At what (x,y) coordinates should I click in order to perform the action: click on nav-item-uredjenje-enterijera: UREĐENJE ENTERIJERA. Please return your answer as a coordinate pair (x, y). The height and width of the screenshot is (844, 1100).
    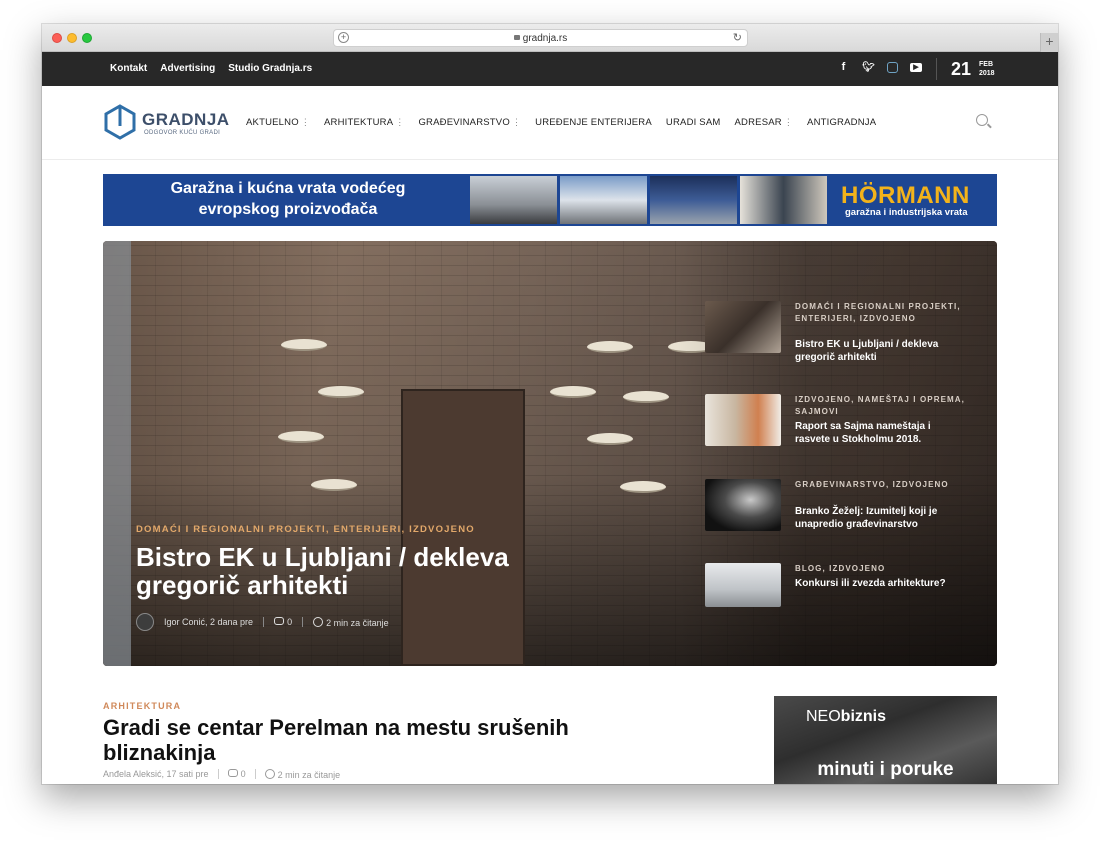
    Looking at the image, I should click on (593, 122).